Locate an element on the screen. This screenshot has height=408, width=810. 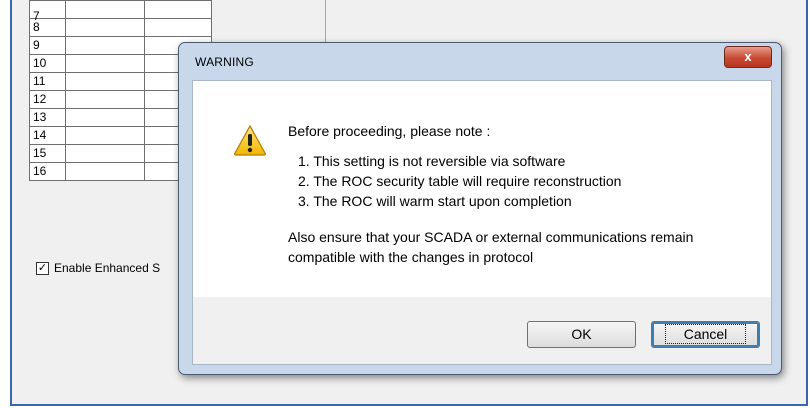
table-row: 8 is located at coordinates (120, 27).